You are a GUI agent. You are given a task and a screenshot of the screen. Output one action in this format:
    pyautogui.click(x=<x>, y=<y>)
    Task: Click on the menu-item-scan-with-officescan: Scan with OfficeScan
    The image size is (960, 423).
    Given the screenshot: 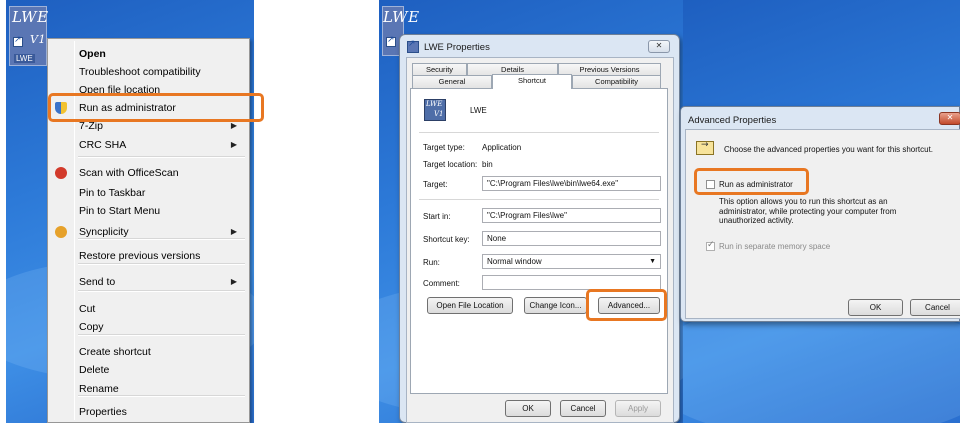 What is the action you would take?
    pyautogui.click(x=148, y=173)
    